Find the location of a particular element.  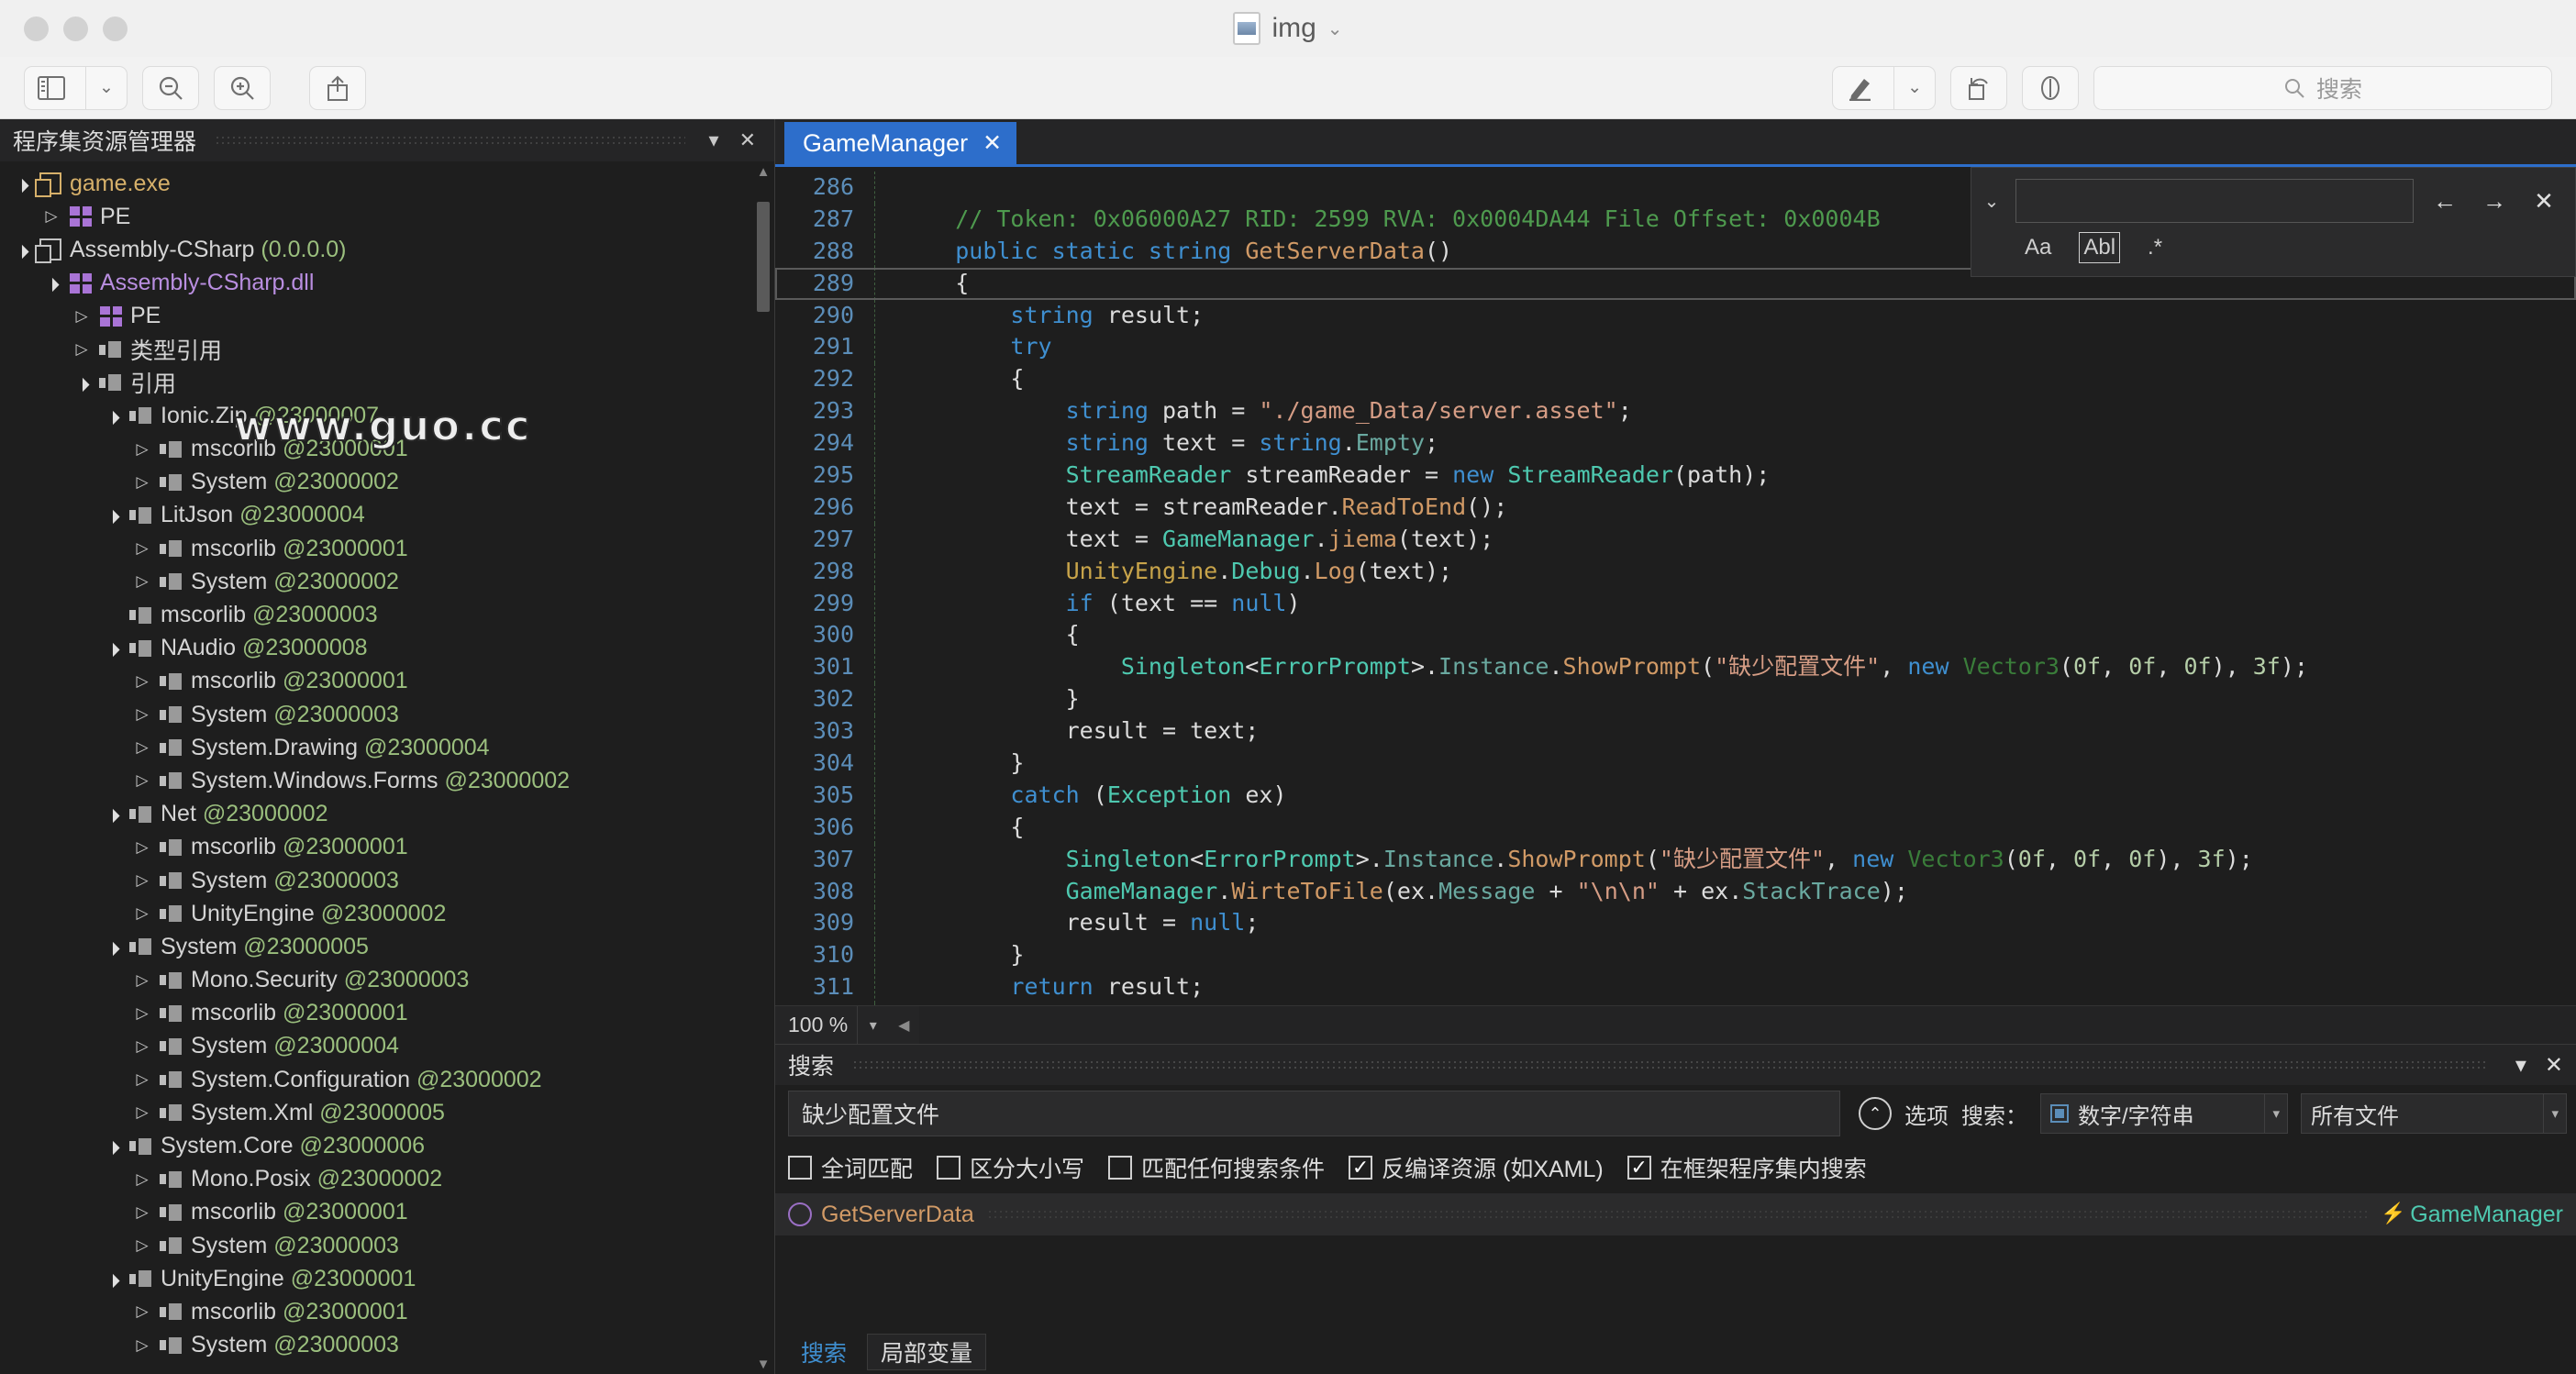

code-line: 298 UnityEngine.Debug.Log(text); is located at coordinates (1675, 571).